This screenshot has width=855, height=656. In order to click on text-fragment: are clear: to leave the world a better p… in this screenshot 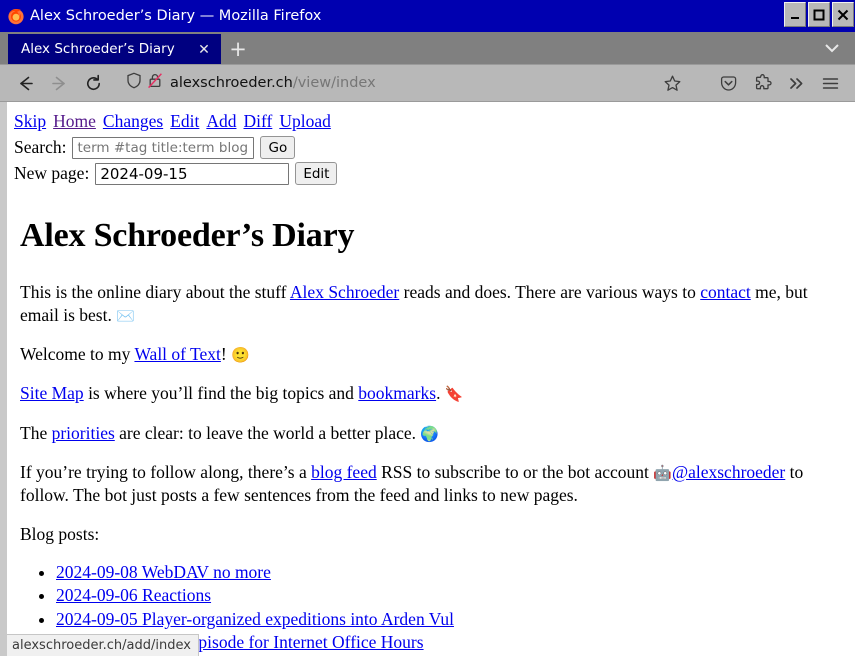, I will do `click(267, 432)`.